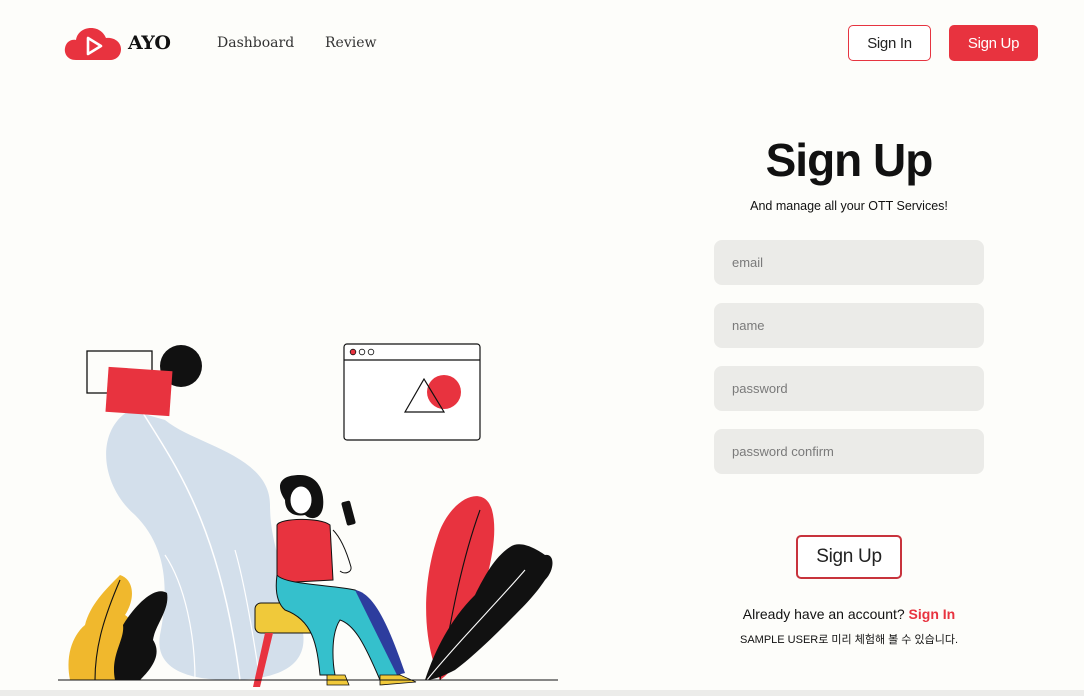 The image size is (1084, 696). What do you see at coordinates (849, 557) in the screenshot?
I see `signup-submit-button: Sign Up` at bounding box center [849, 557].